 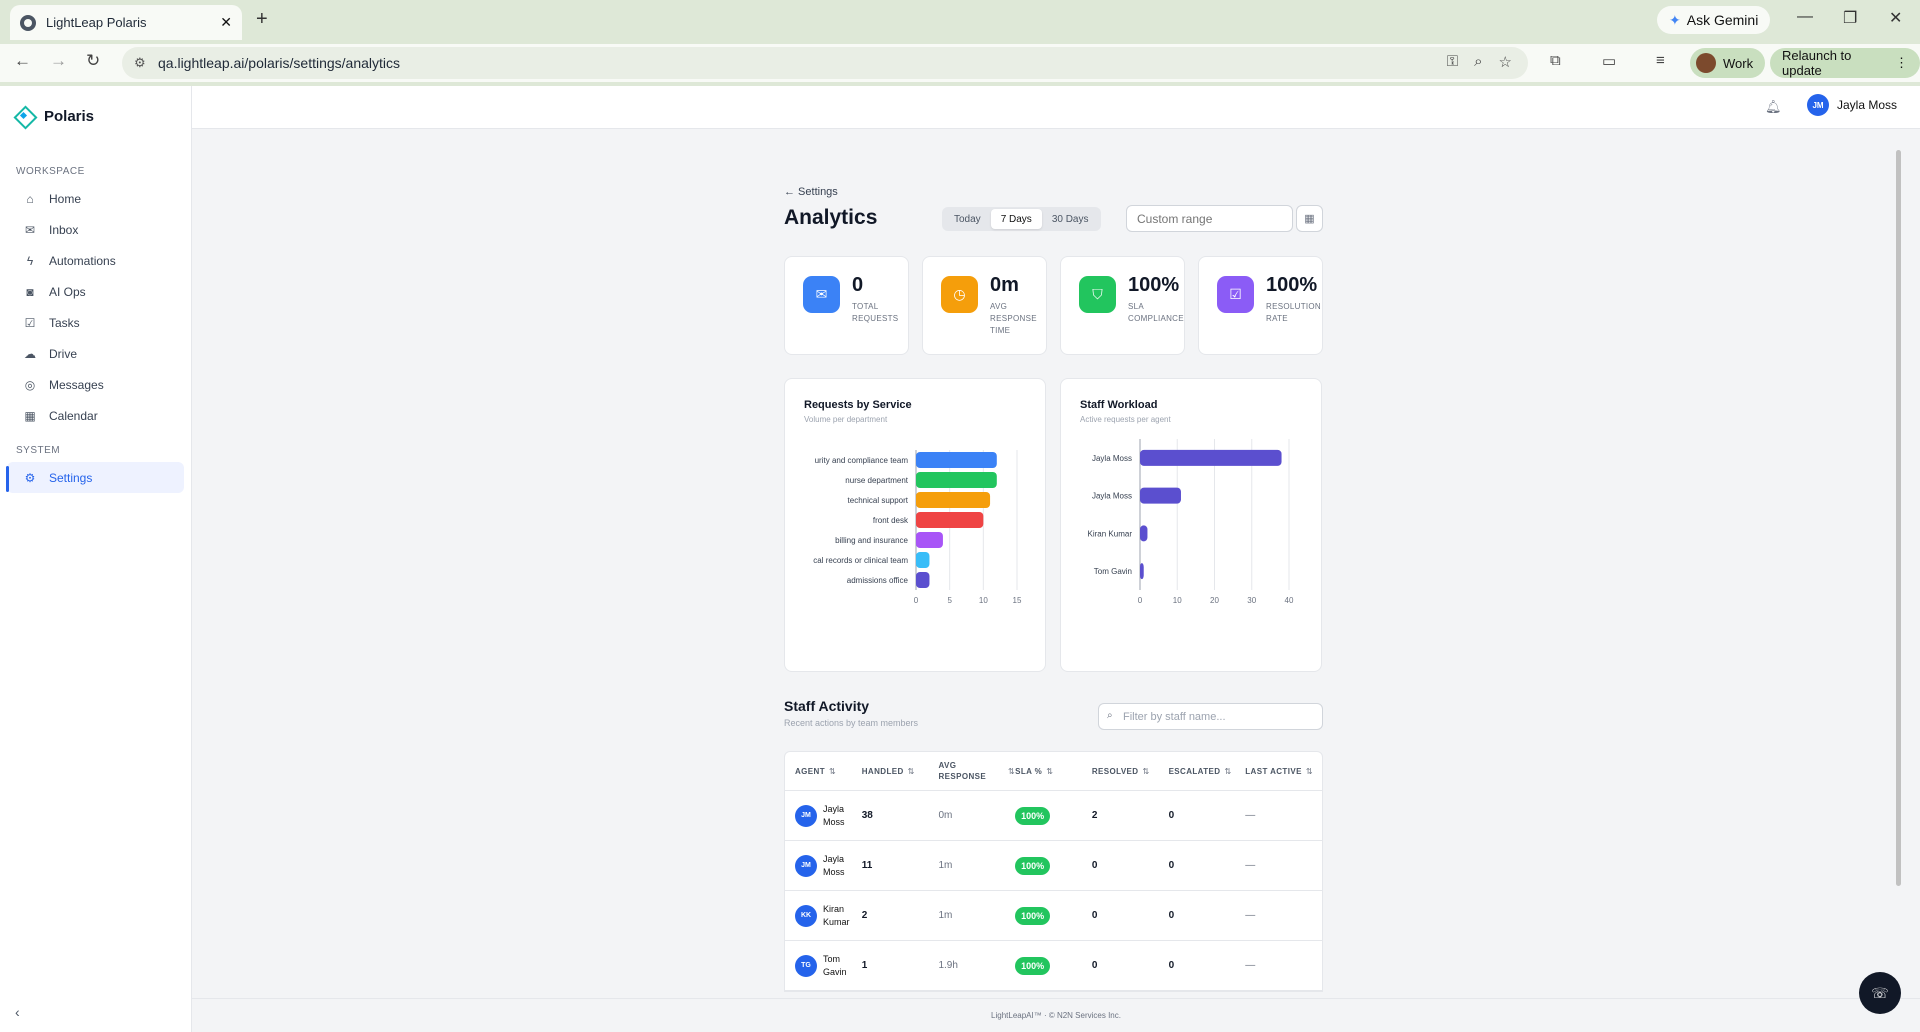 What do you see at coordinates (1895, 18) in the screenshot?
I see `close-window-icon: ✕` at bounding box center [1895, 18].